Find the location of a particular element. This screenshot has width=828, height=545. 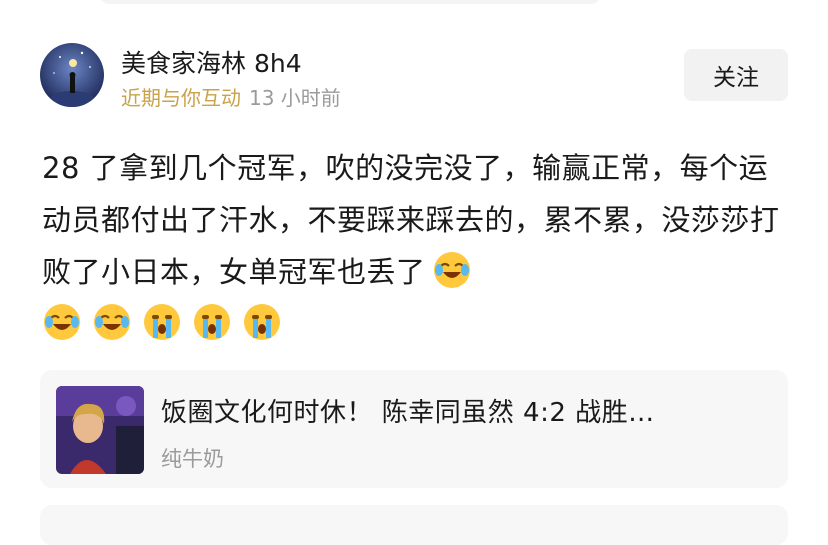

article-author: 纯牛奶 is located at coordinates (192, 459).